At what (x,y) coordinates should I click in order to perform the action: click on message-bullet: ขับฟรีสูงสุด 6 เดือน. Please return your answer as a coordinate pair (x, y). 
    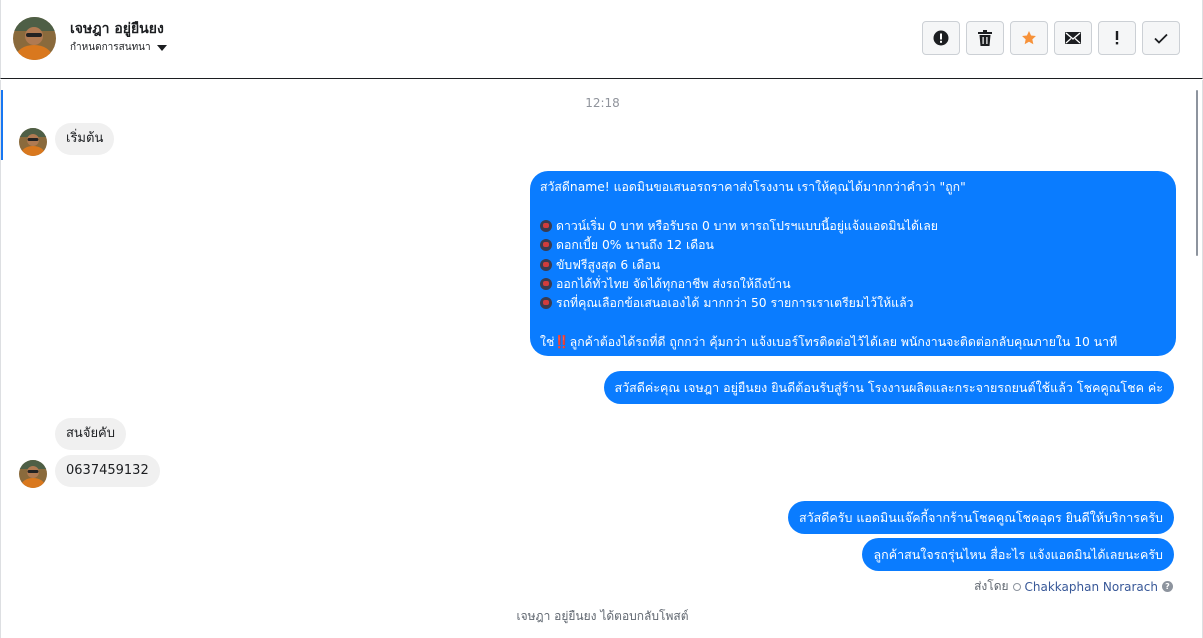
    Looking at the image, I should click on (853, 265).